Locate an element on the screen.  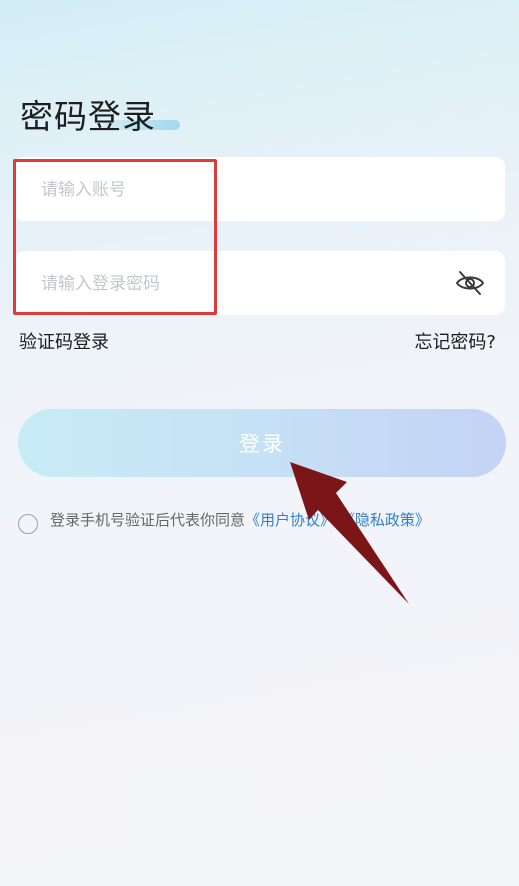
arrow-shape is located at coordinates (349, 533).